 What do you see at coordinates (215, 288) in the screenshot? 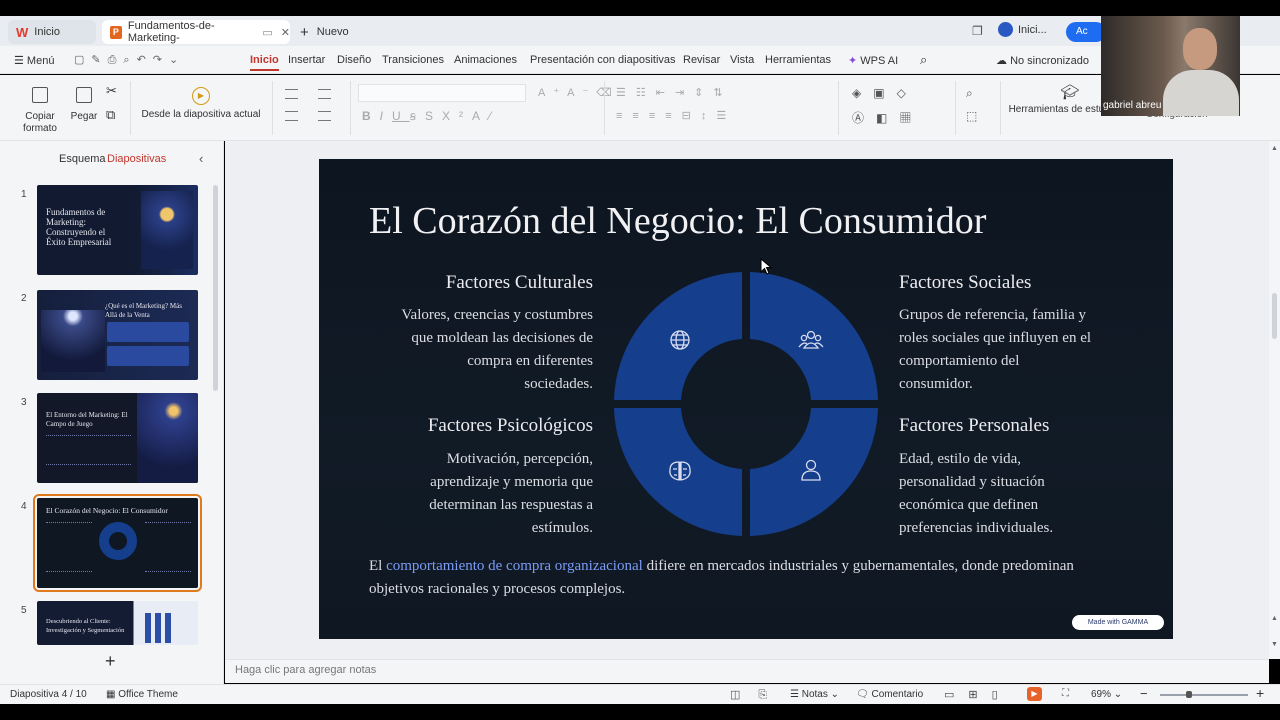
I see `panel-scrollbar` at bounding box center [215, 288].